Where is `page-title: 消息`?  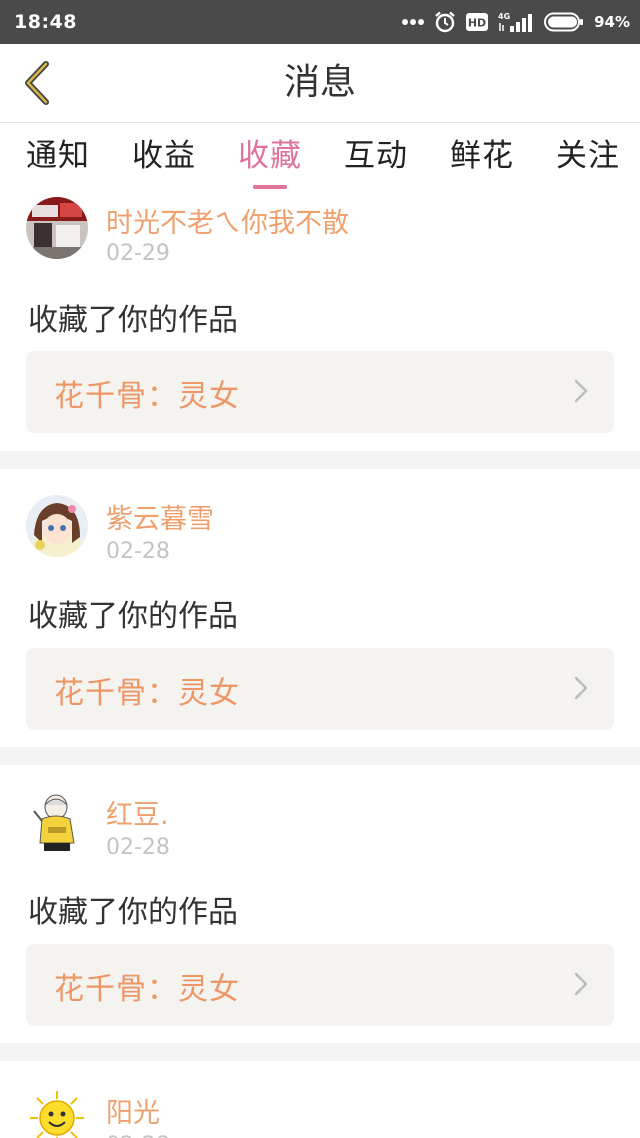 page-title: 消息 is located at coordinates (319, 82).